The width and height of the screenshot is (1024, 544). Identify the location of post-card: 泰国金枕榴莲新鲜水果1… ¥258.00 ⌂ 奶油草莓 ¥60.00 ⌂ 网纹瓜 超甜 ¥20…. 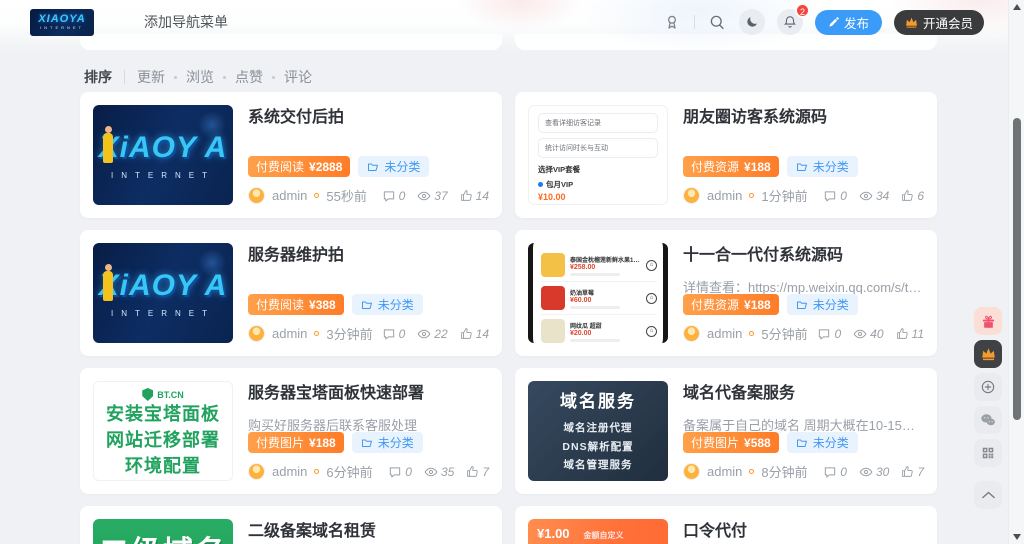
(726, 293).